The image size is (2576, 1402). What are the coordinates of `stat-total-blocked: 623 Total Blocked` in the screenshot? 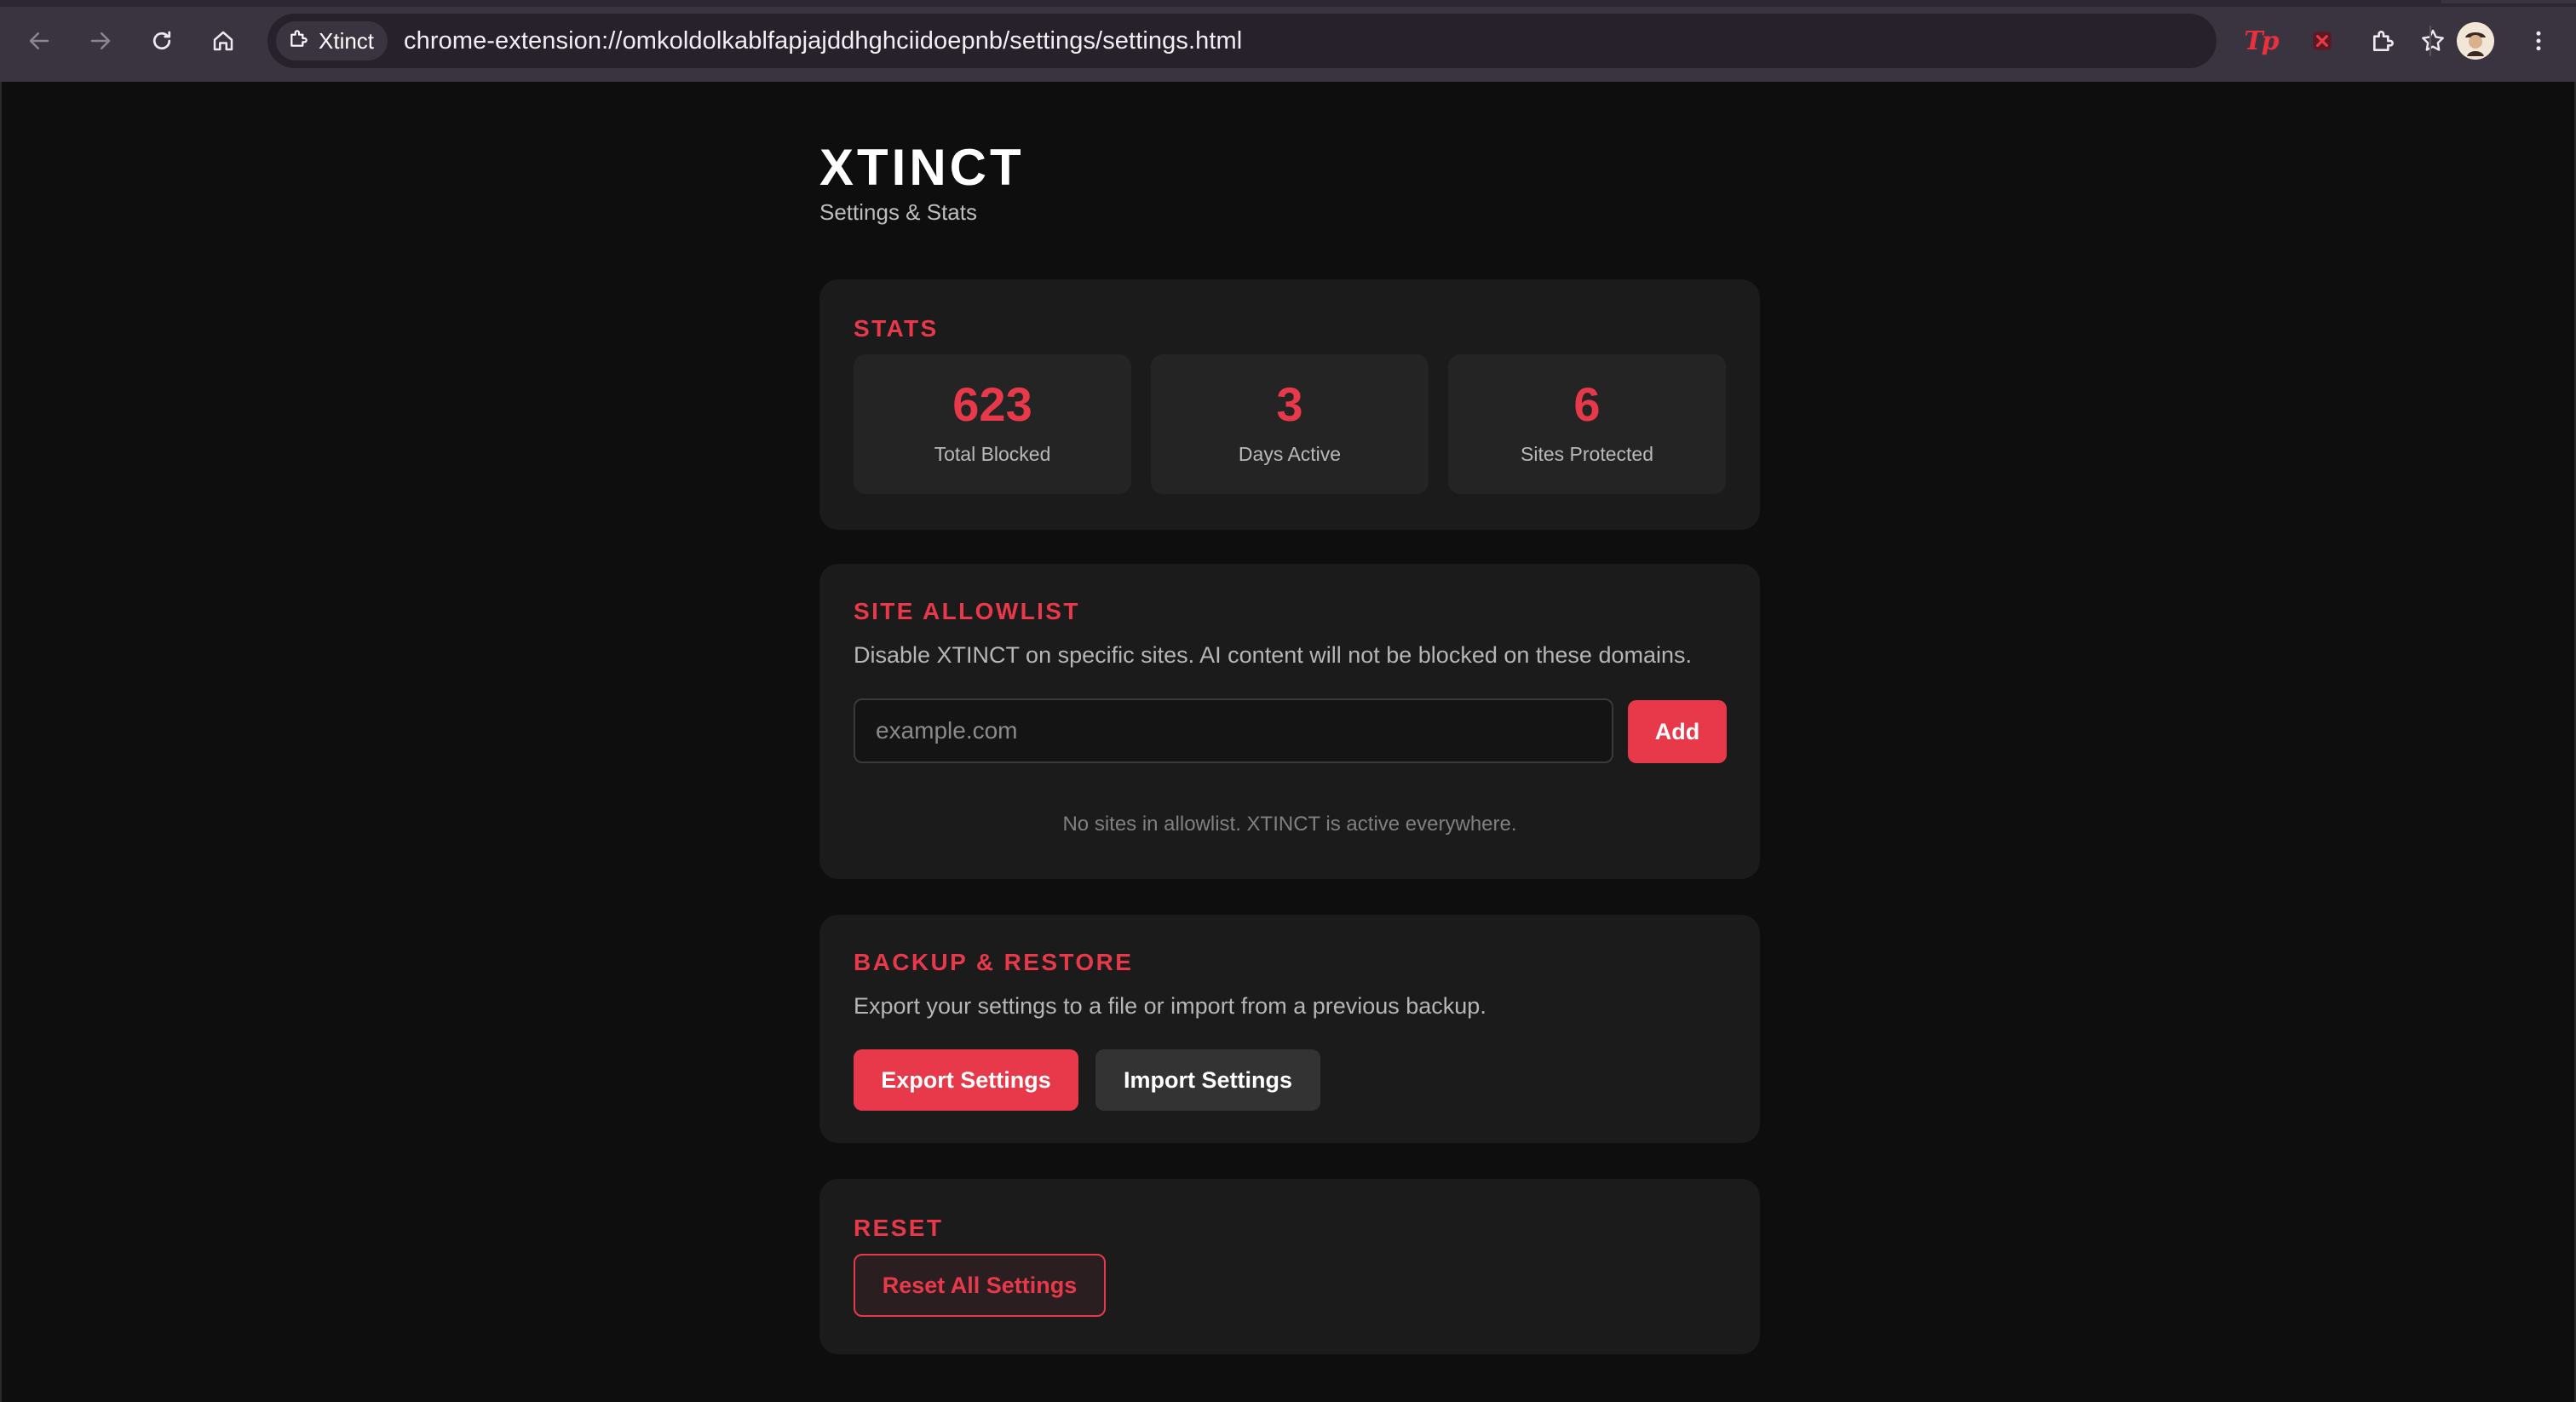 It's located at (993, 424).